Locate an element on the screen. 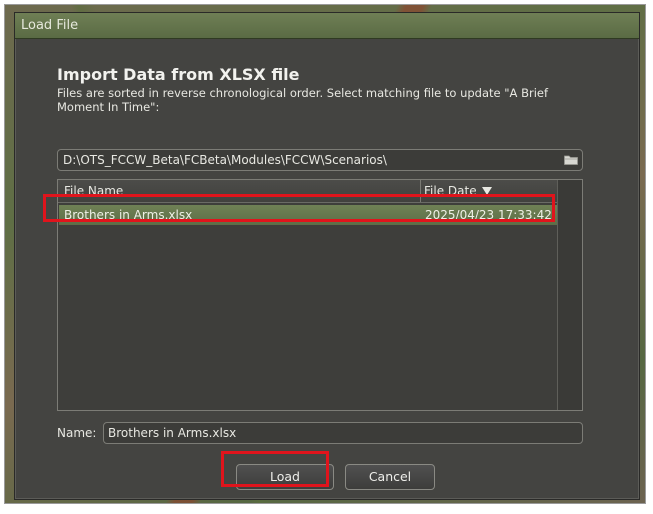 The height and width of the screenshot is (514, 653). dialog-heading: Import Data from XLSX file is located at coordinates (178, 74).